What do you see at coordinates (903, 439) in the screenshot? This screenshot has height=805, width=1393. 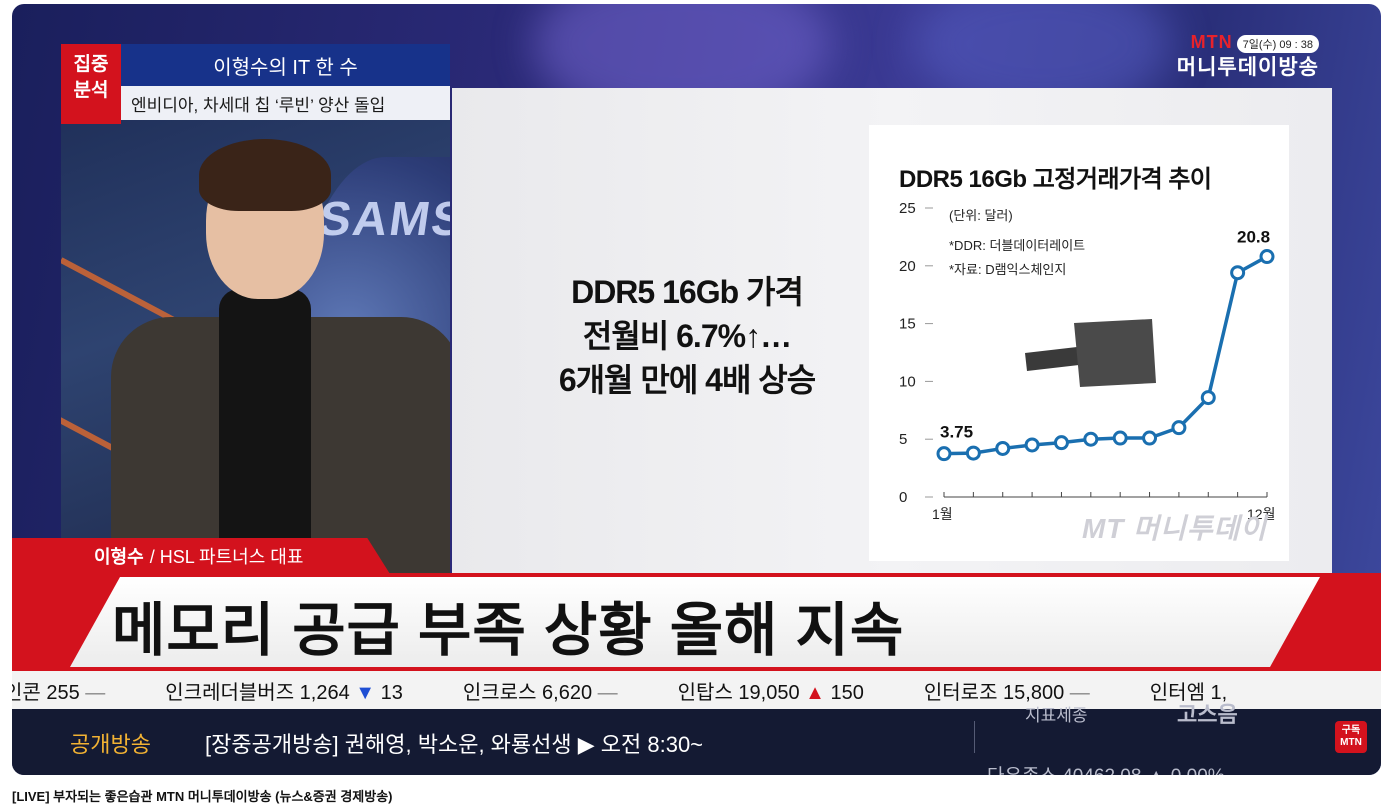 I see `y-tick-label: 5` at bounding box center [903, 439].